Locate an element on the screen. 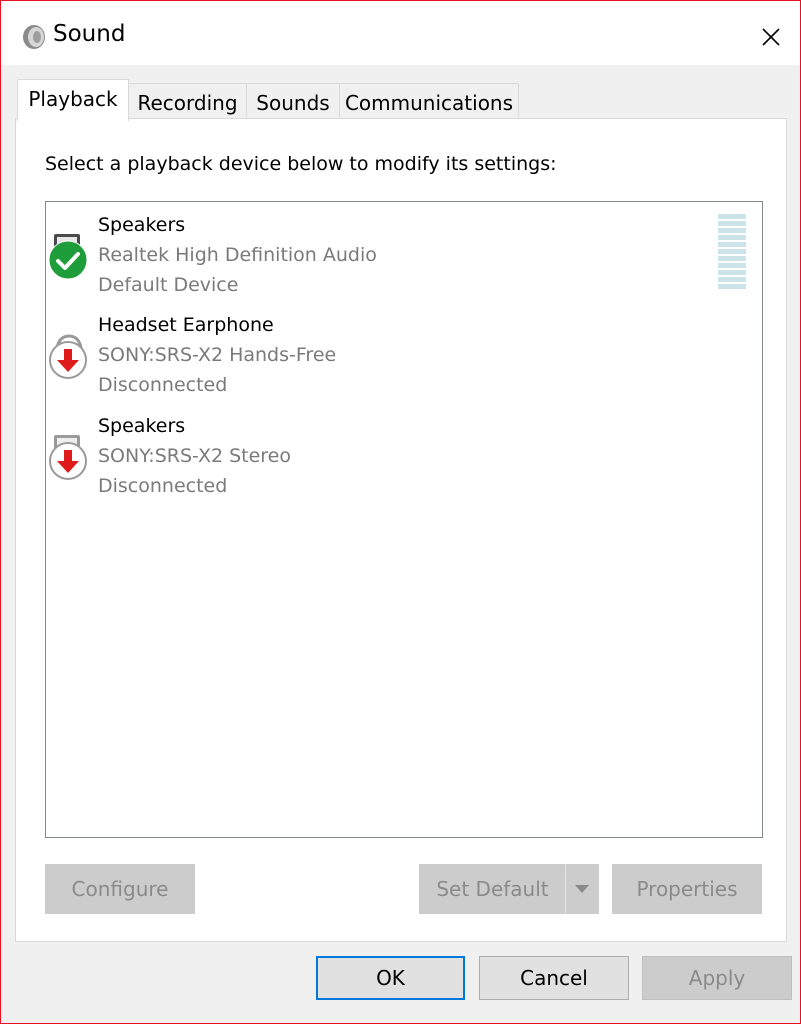 The width and height of the screenshot is (801, 1024). device-item: Speakers SONY:SRS-X2 Stereo Disconnected is located at coordinates (404, 451).